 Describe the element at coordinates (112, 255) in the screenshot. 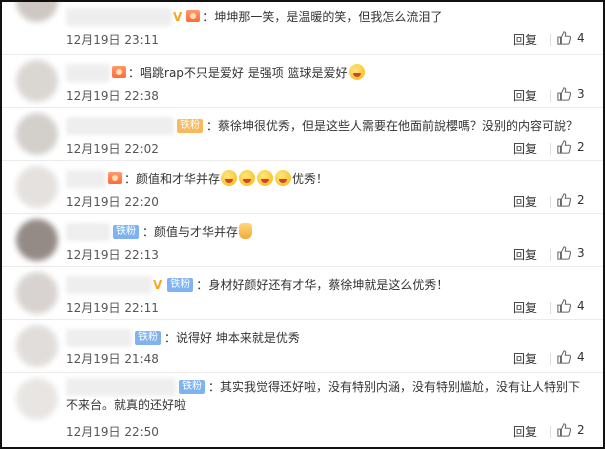

I see `timestamp: 12月19日 22:13` at that location.